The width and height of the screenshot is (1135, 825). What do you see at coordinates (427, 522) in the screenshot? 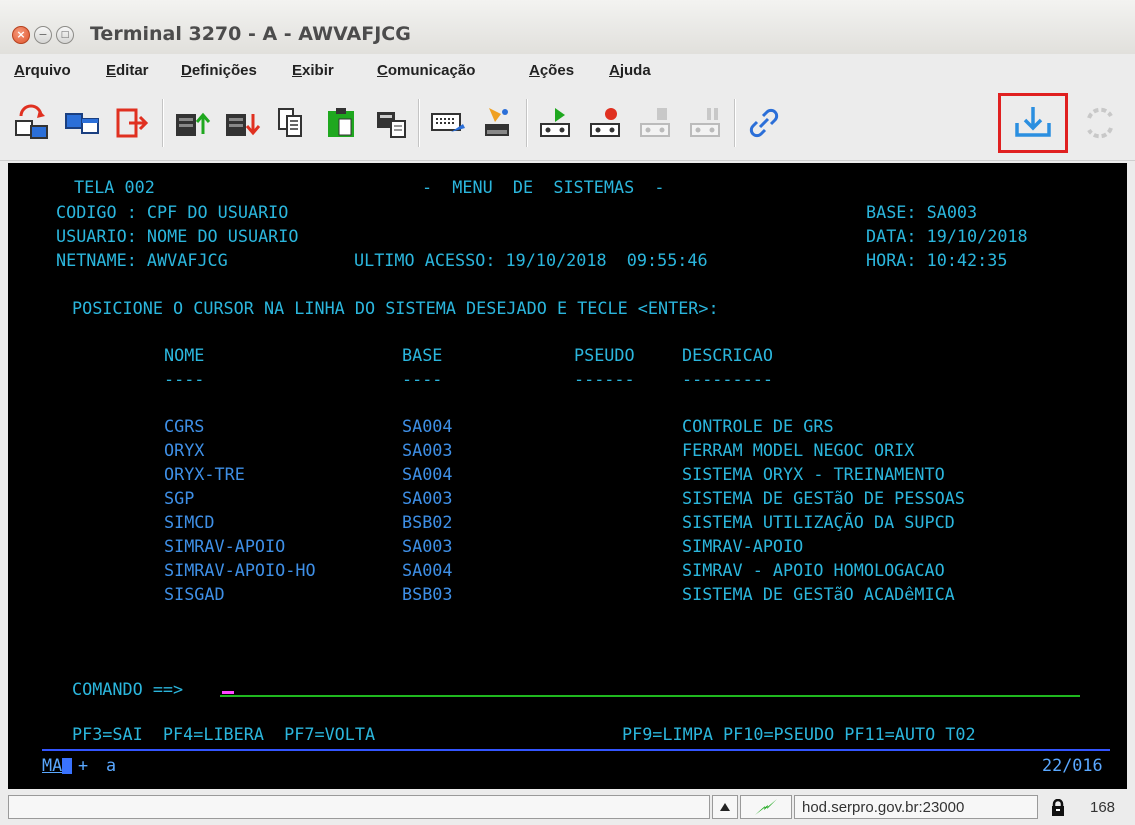
I see `system-base: BSB02` at bounding box center [427, 522].